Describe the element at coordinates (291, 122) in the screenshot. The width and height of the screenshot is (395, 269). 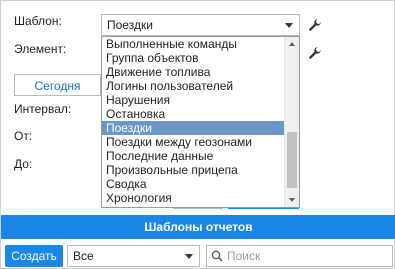
I see `dropdown-scrollbar` at that location.